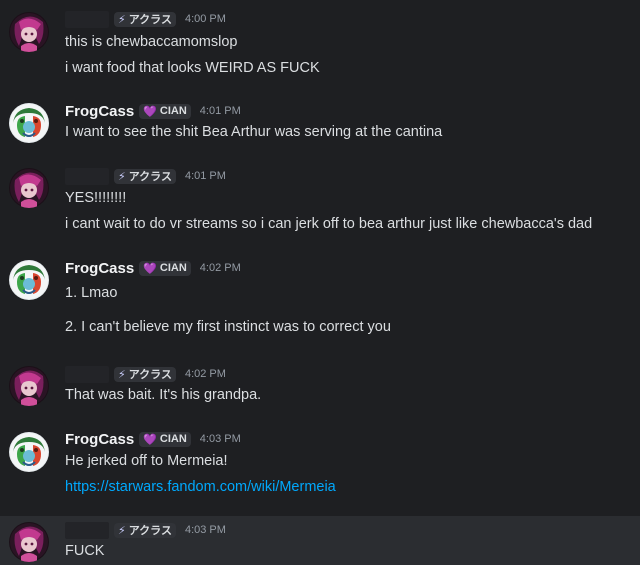  What do you see at coordinates (205, 19) in the screenshot?
I see `message-timestamp: 4:00 PM` at bounding box center [205, 19].